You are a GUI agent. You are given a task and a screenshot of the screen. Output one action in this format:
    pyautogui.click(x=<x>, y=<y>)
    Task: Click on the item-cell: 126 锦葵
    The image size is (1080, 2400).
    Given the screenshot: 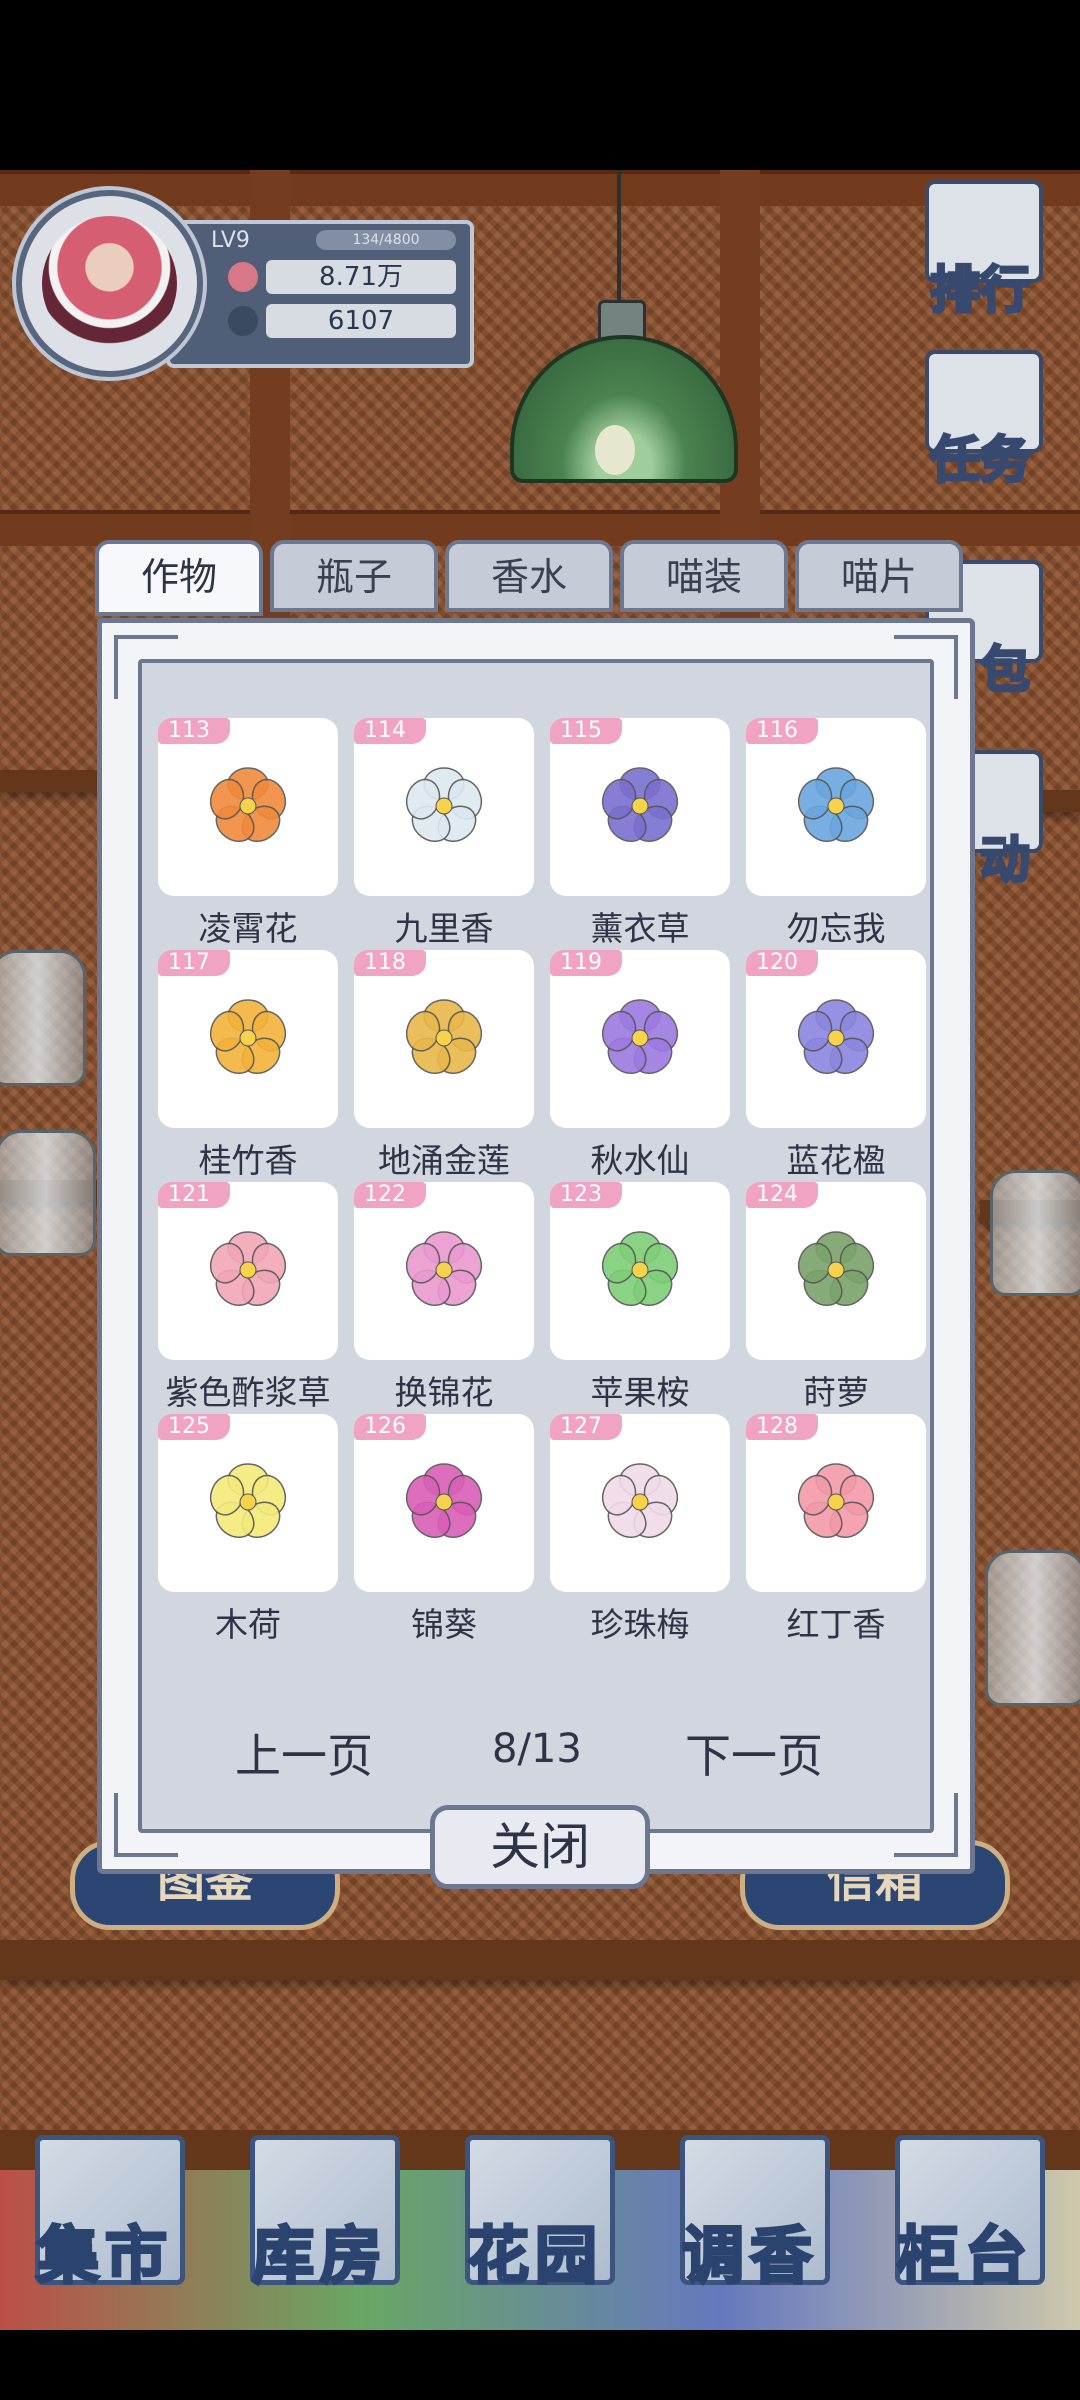 What is the action you would take?
    pyautogui.click(x=444, y=1530)
    